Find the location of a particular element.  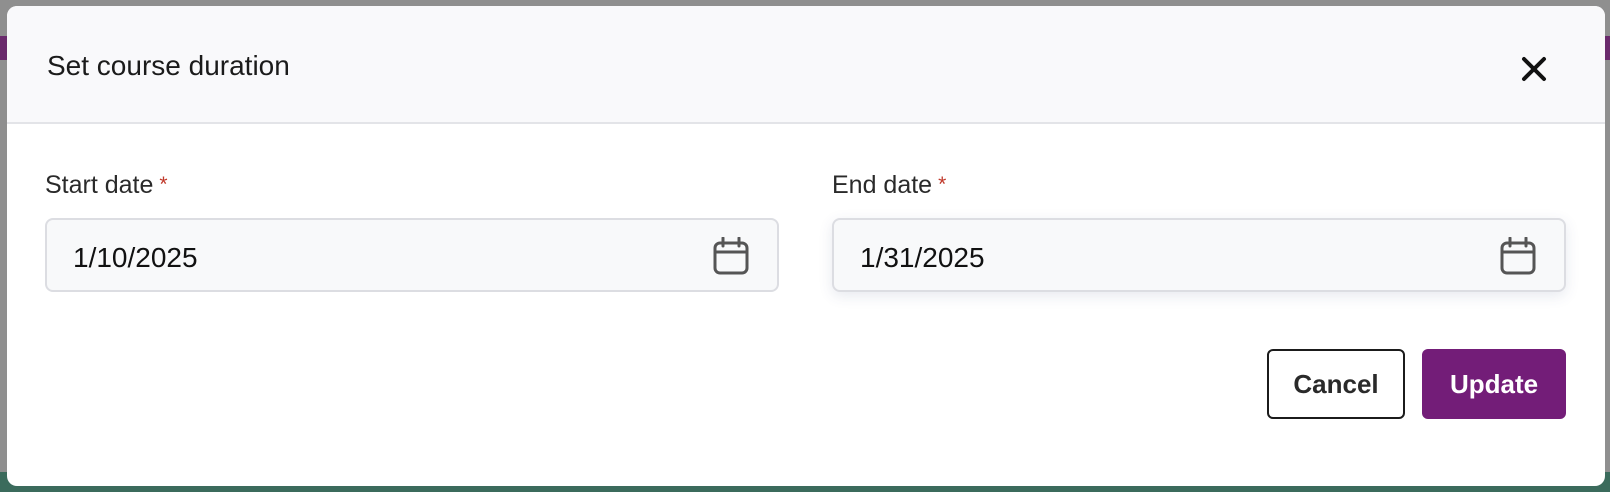

dialog-title: Set course duration is located at coordinates (168, 65).